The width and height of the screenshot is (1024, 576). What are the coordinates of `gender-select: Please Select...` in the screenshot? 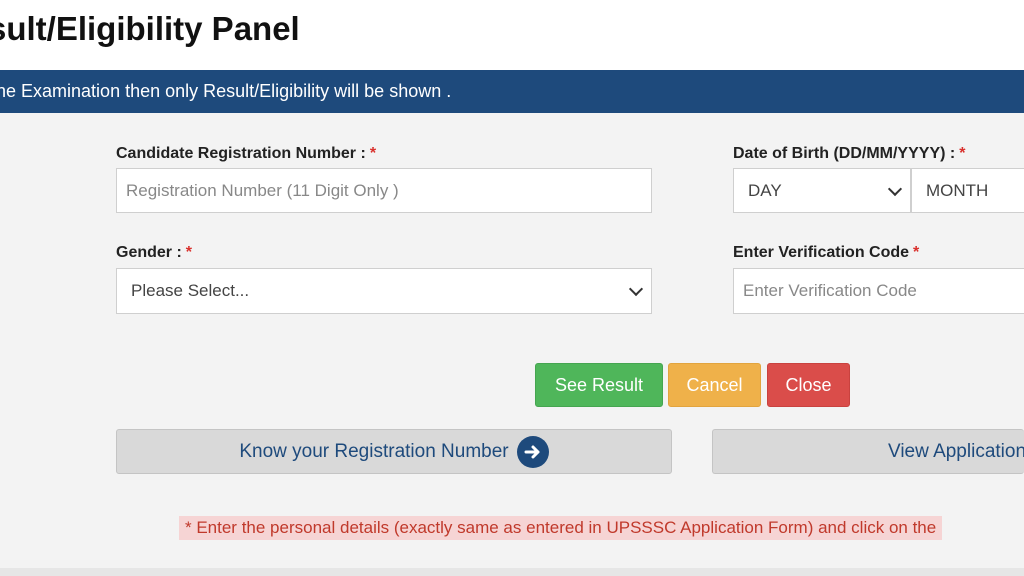 It's located at (384, 291).